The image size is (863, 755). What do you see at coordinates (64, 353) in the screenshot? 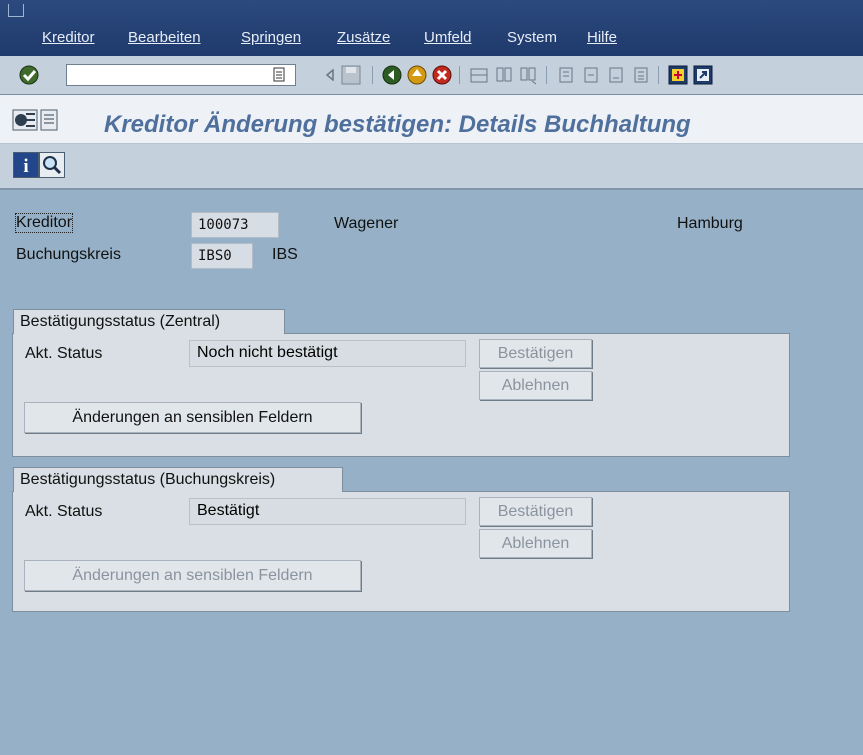
I see `central-status-label: Akt. Status` at bounding box center [64, 353].